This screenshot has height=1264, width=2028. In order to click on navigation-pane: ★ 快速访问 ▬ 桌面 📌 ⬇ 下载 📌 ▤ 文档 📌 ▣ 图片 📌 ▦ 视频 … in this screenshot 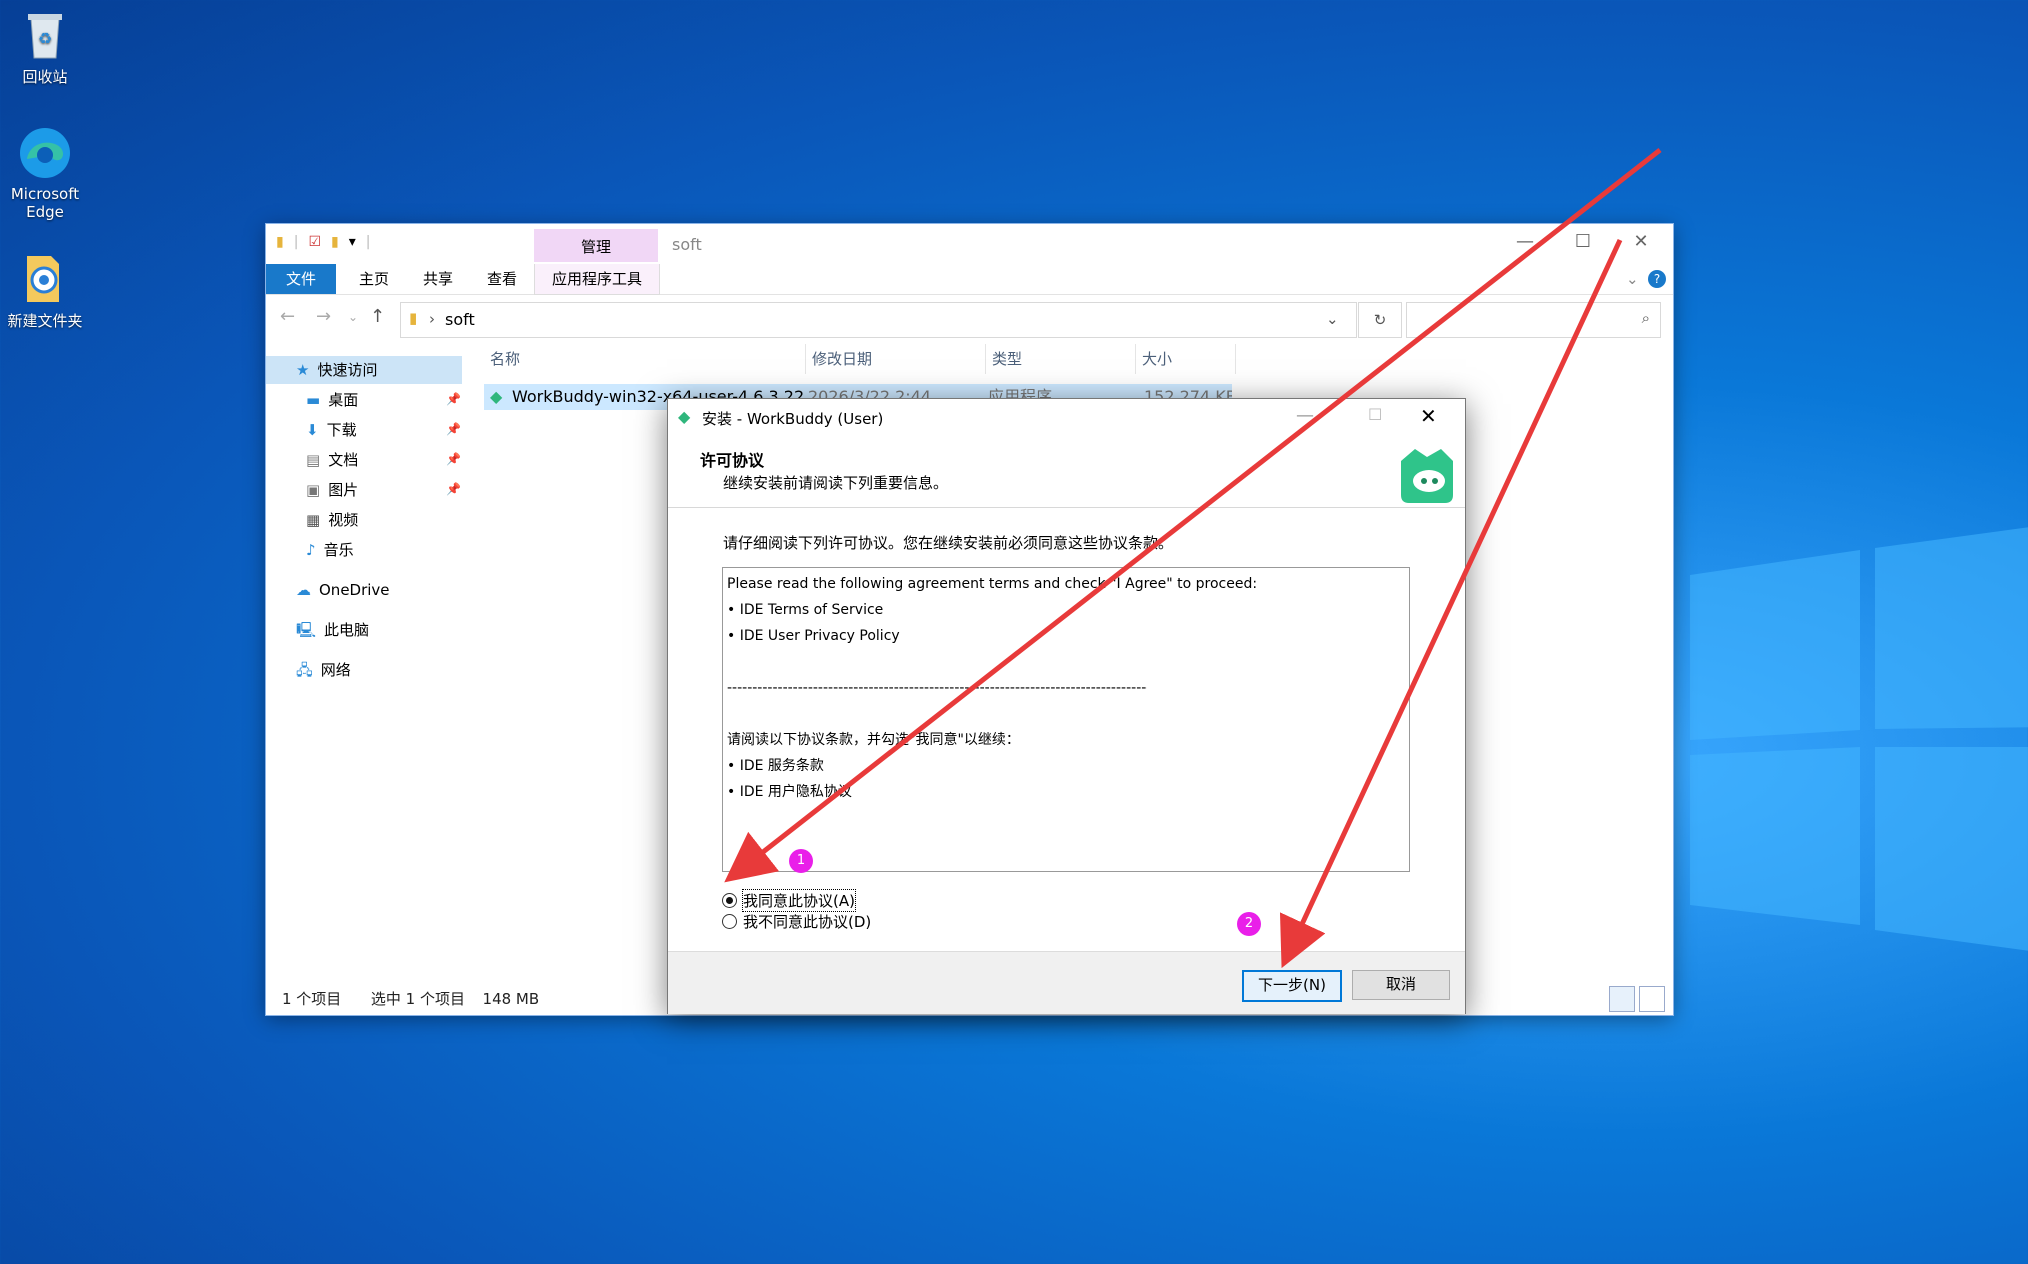, I will do `click(364, 660)`.